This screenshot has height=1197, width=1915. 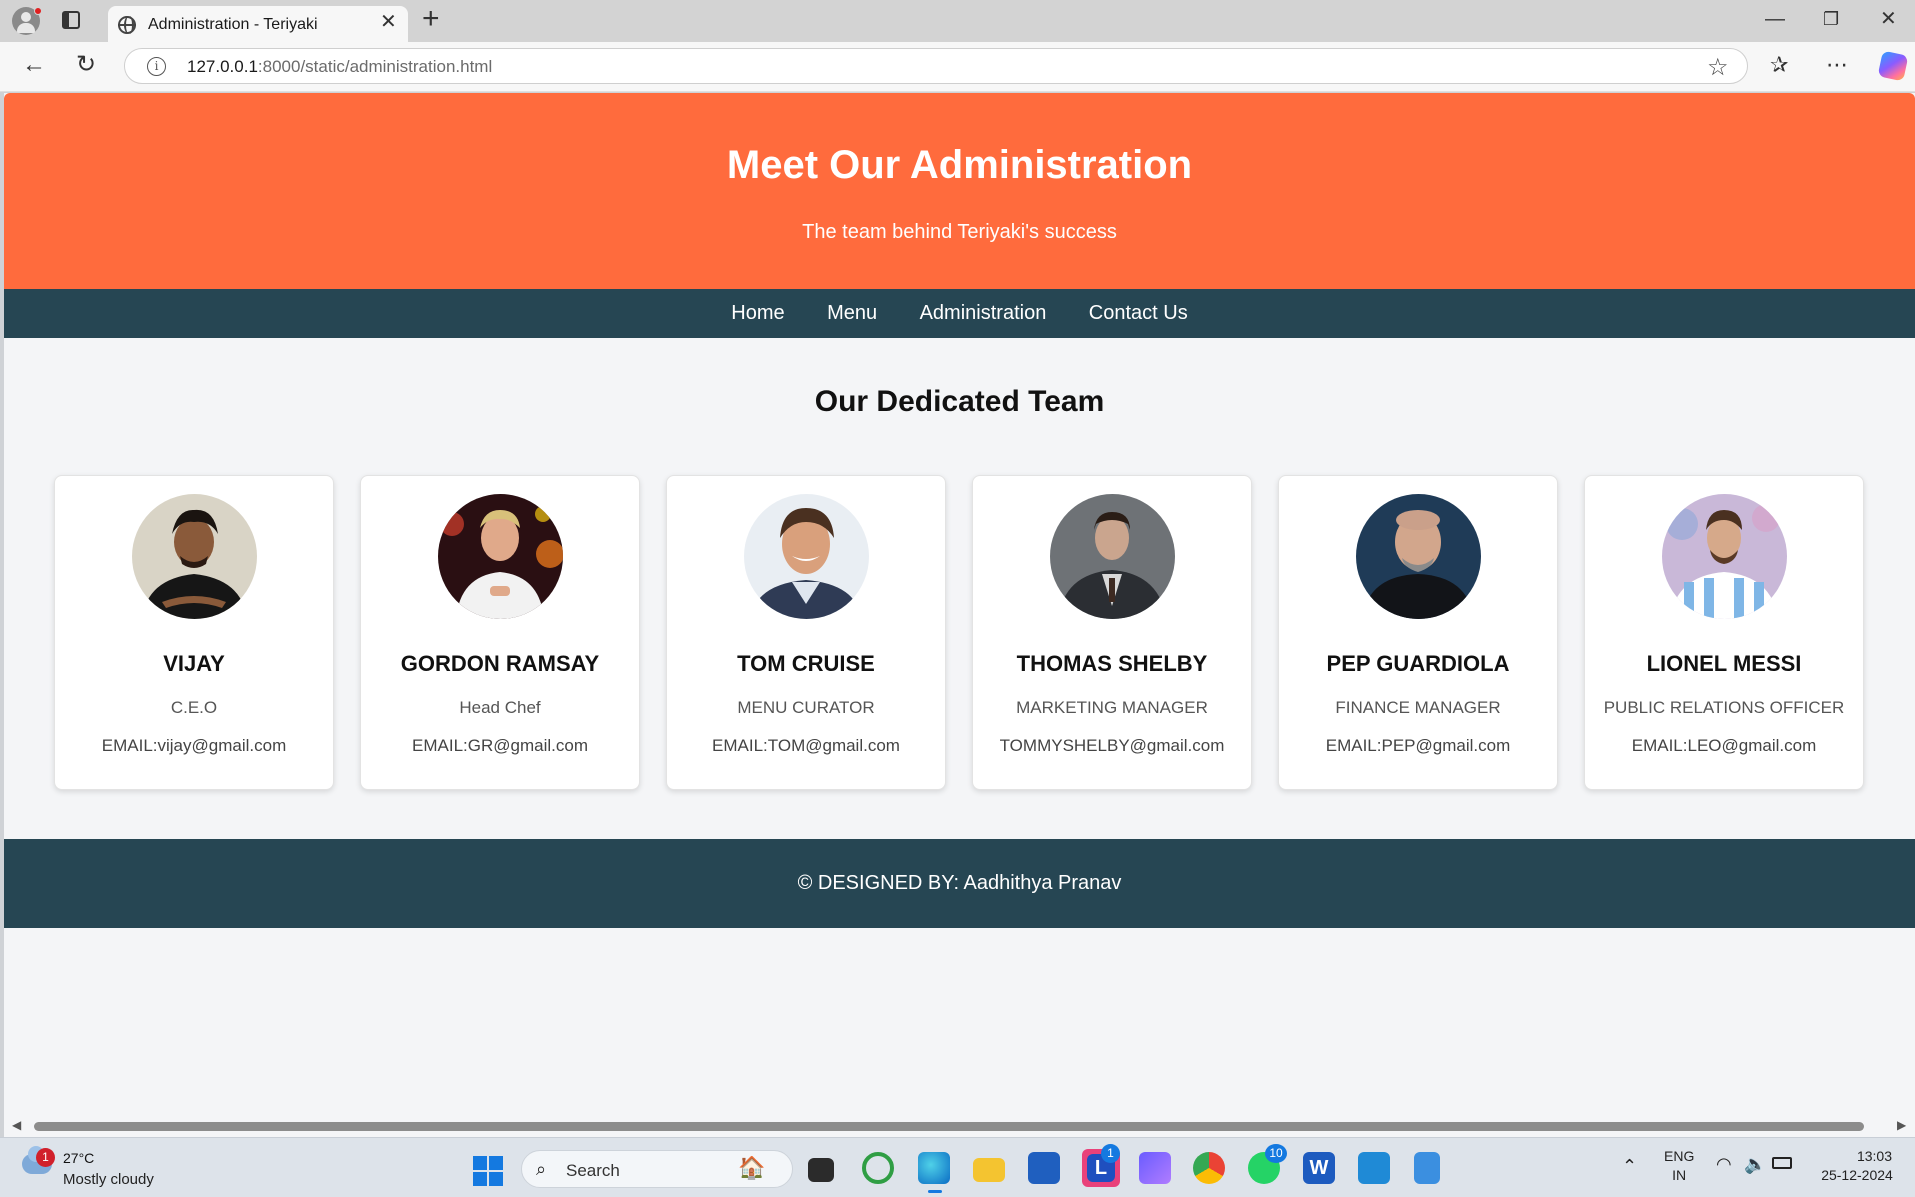 What do you see at coordinates (500, 745) in the screenshot?
I see `member-email: EMAIL:GR@gmail.com` at bounding box center [500, 745].